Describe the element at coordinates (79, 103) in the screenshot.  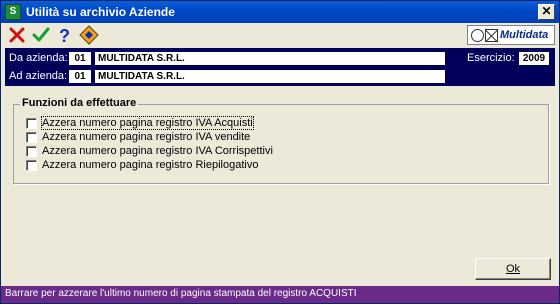
I see `functions-group-title: Funzioni da effettuare` at that location.